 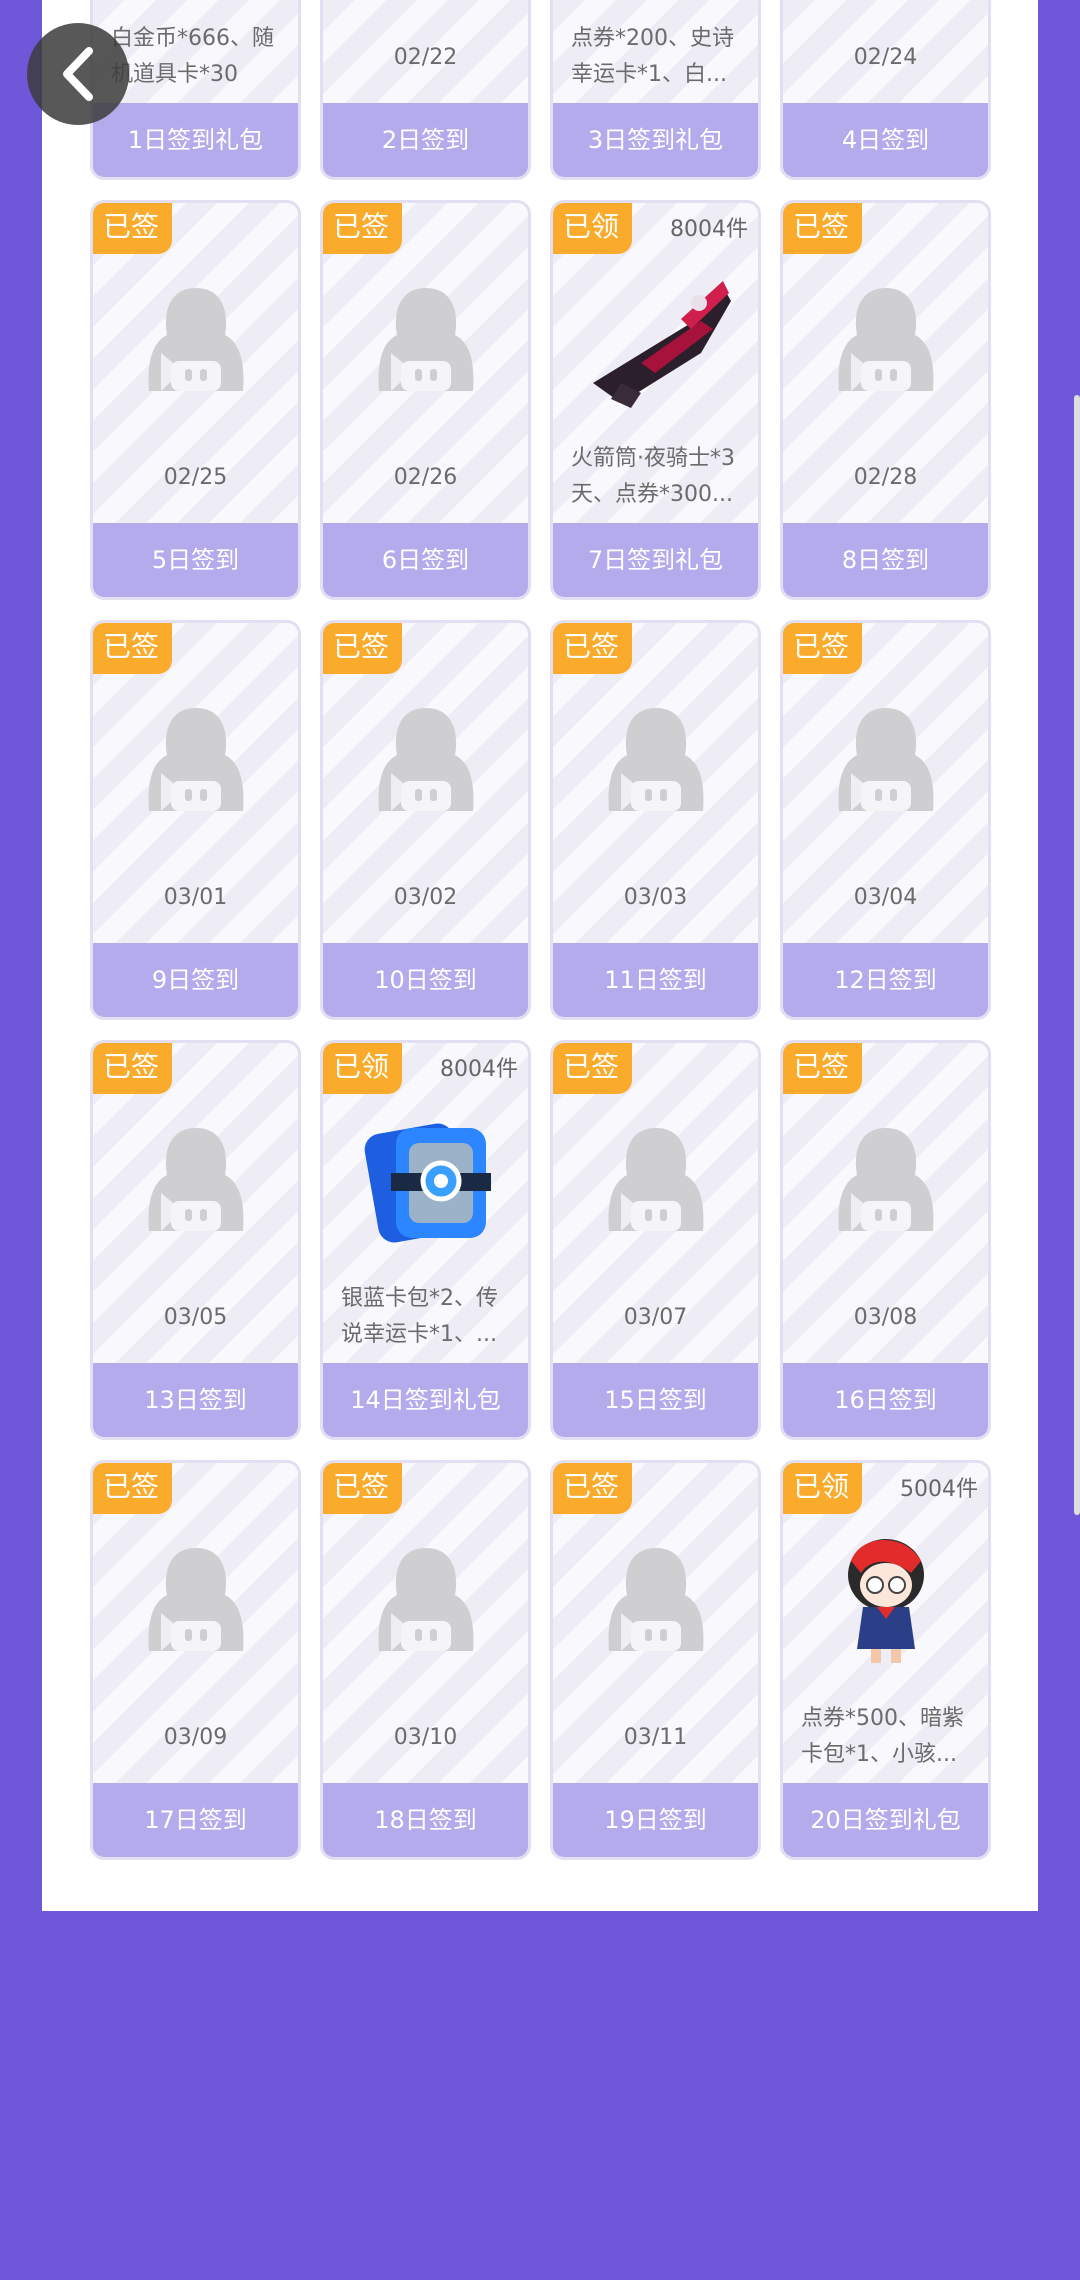 What do you see at coordinates (195, 1820) in the screenshot?
I see `checkin-button: 17日签到` at bounding box center [195, 1820].